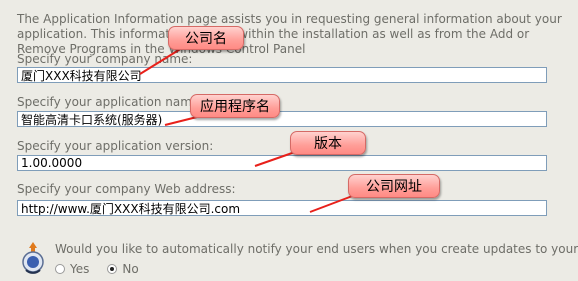  I want to click on notify-yes-label: Yes, so click(80, 269).